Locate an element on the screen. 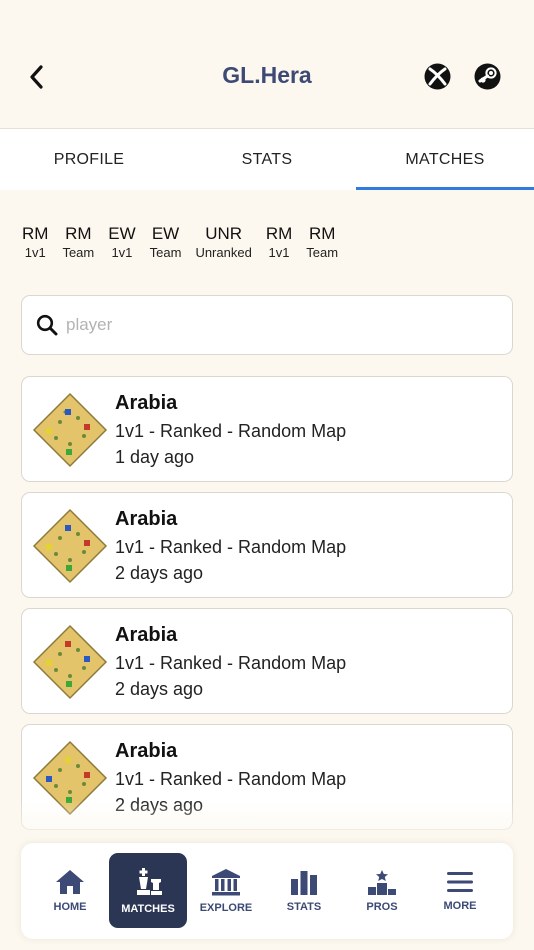  filter-sublabel: Unranked is located at coordinates (223, 252).